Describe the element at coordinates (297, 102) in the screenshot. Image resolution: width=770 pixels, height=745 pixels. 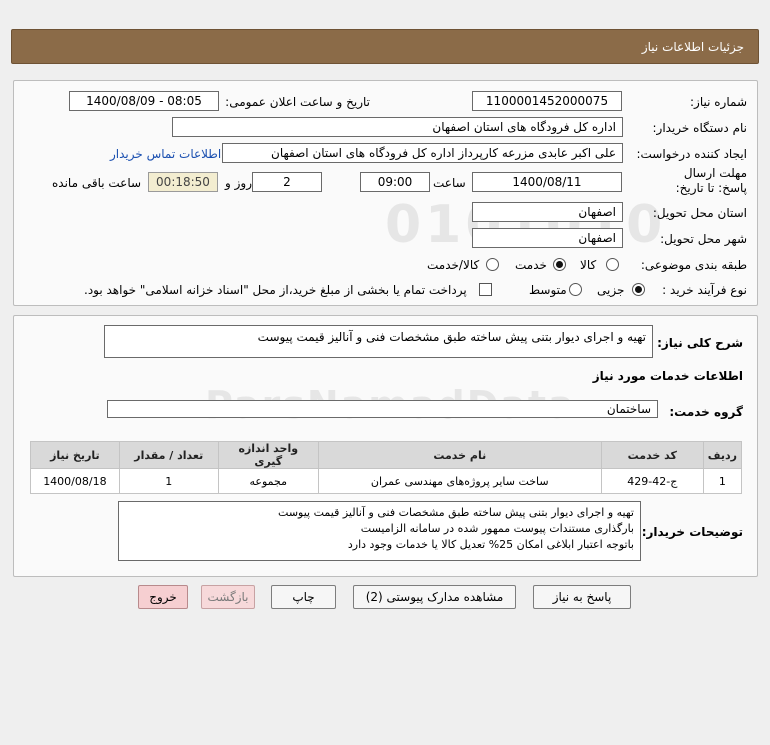
I see `announce-date-label: تاریخ و ساعت اعلان عمومی:` at that location.